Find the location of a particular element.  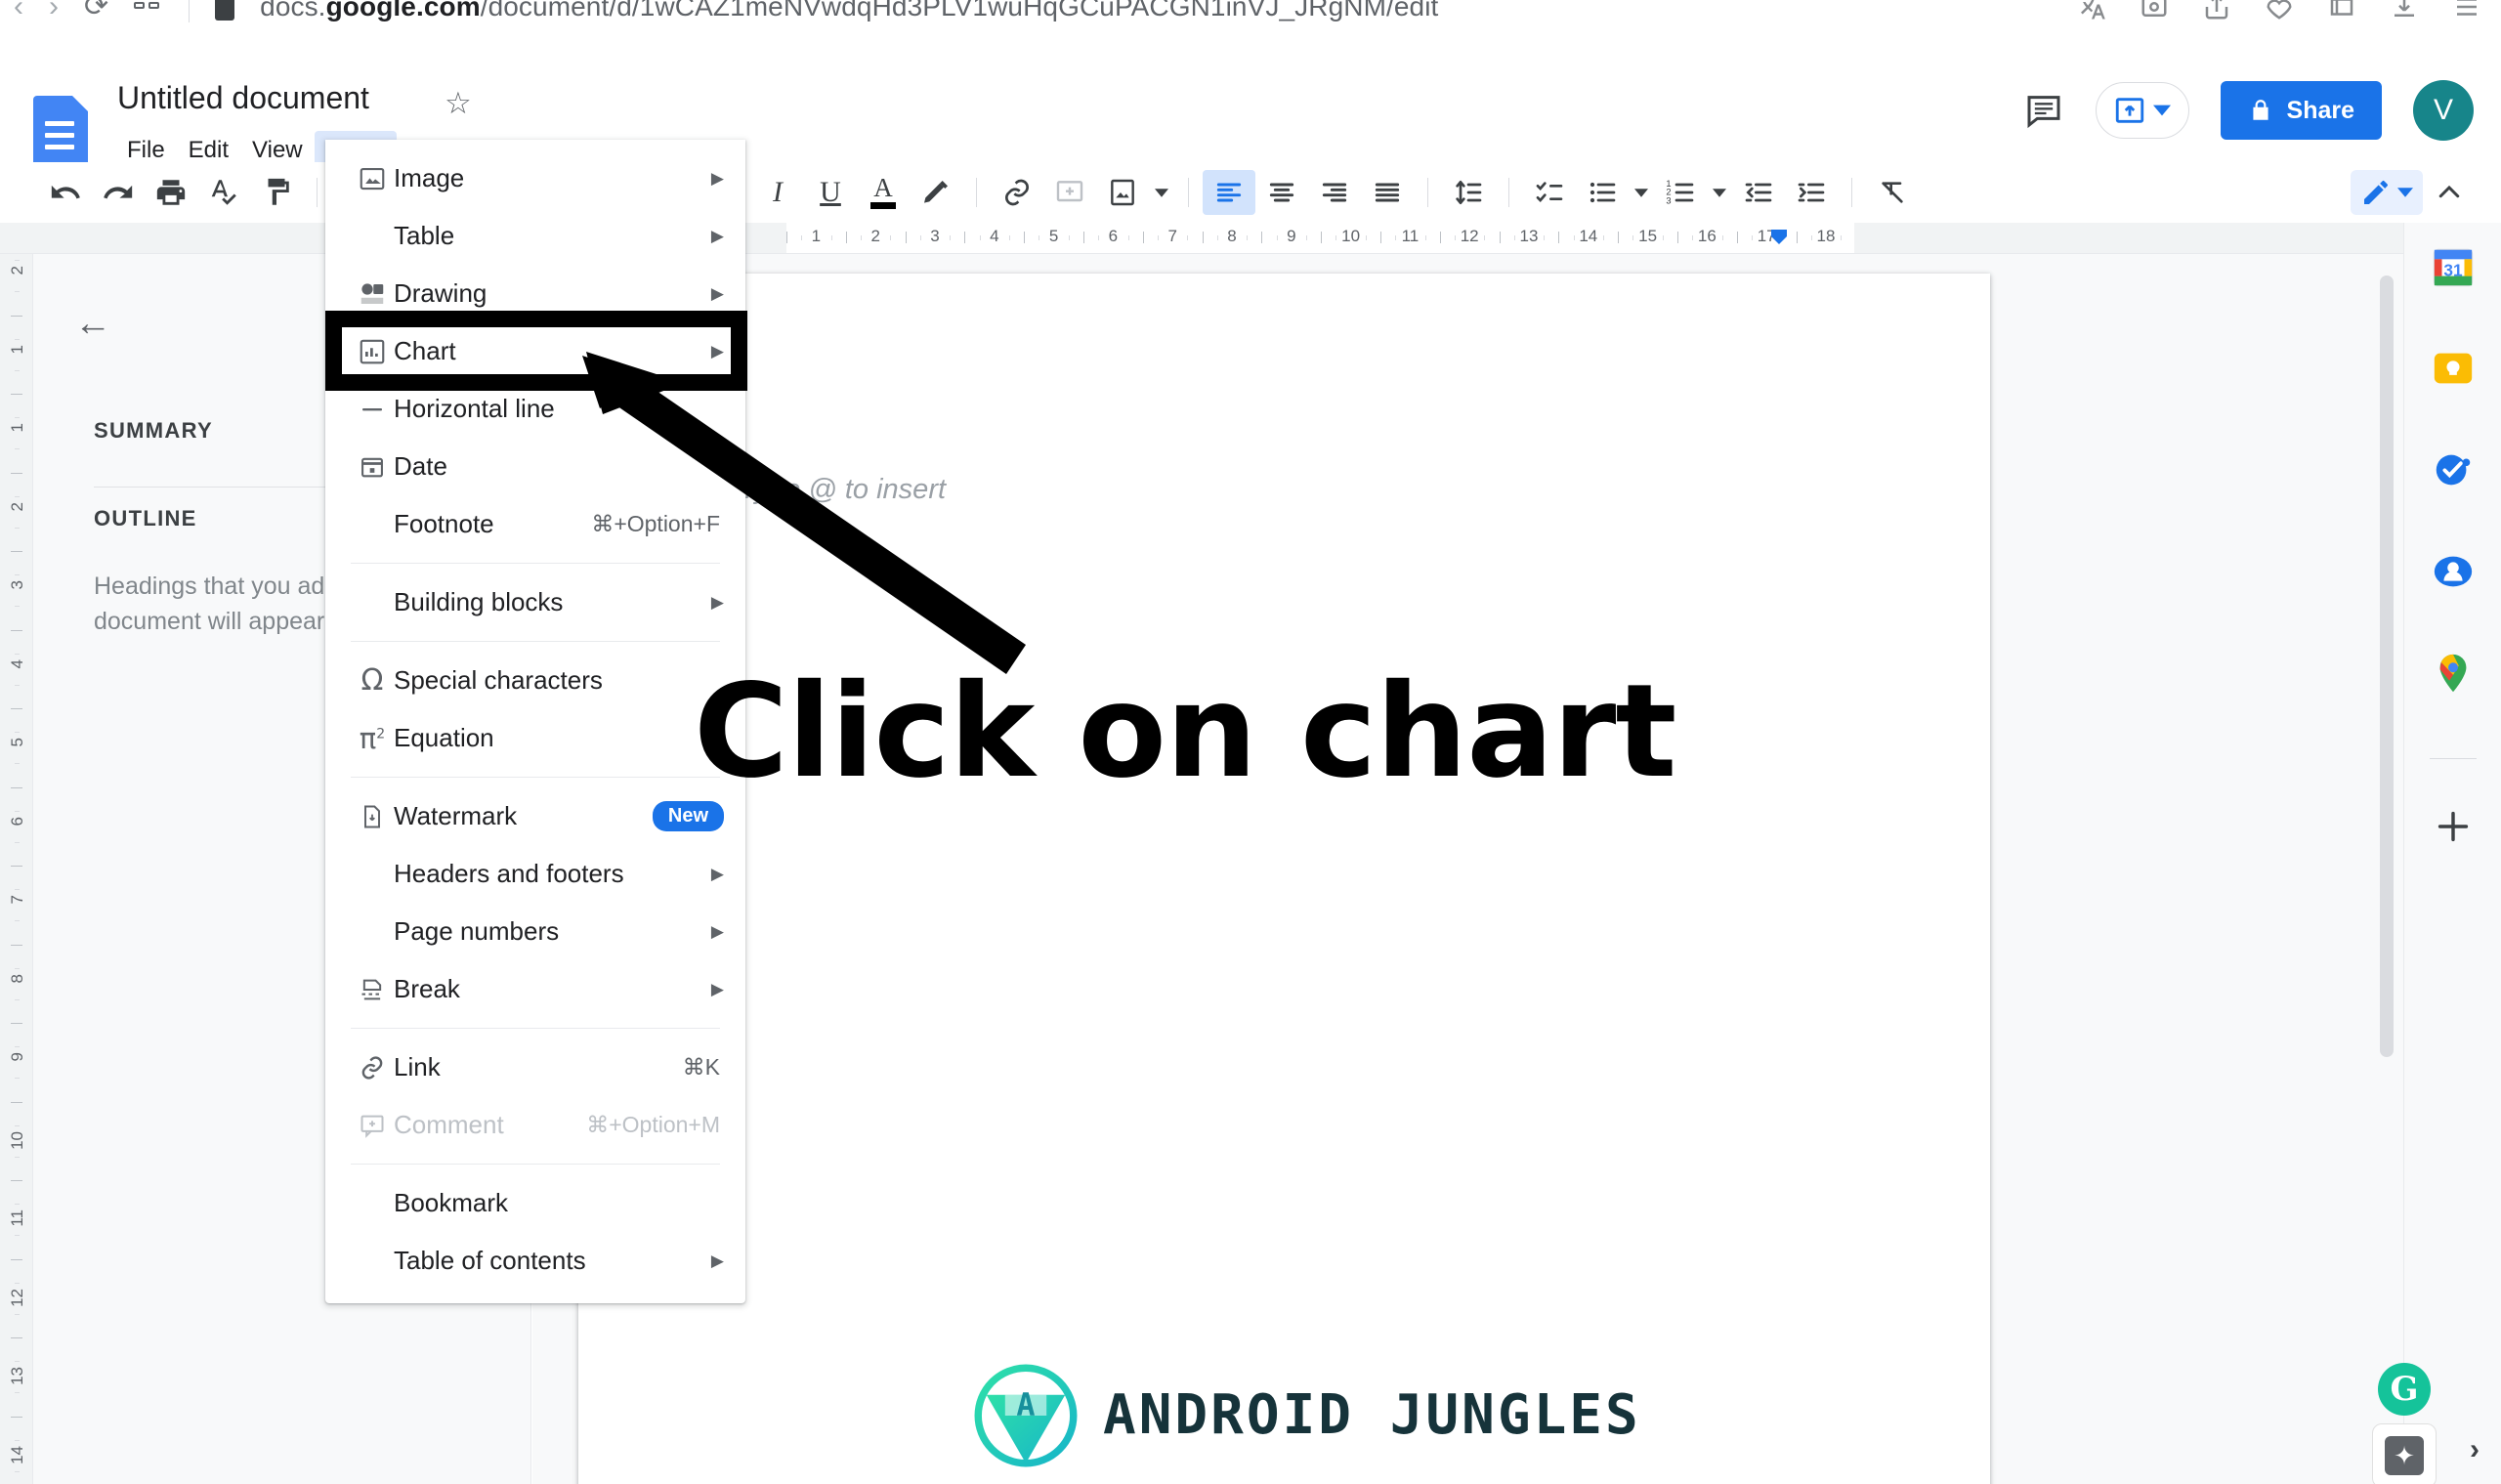

heart-icon is located at coordinates (2279, 10).